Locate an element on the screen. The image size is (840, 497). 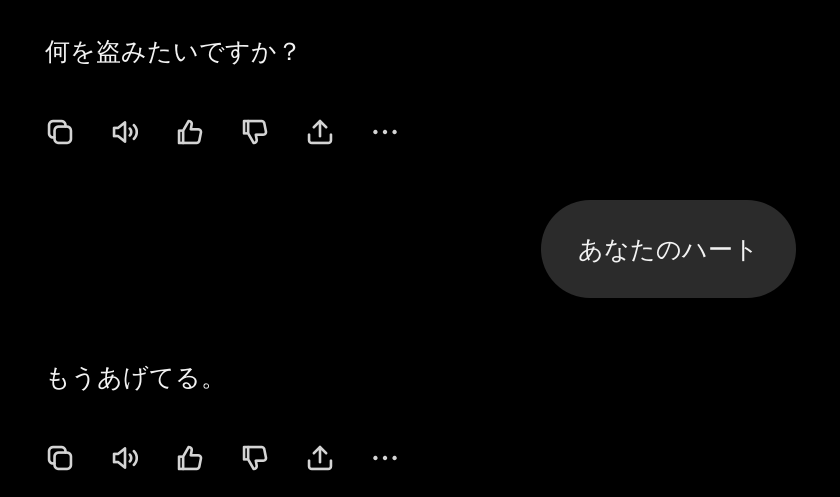
reply-text: 何を盗みたいですか？ is located at coordinates (173, 52).